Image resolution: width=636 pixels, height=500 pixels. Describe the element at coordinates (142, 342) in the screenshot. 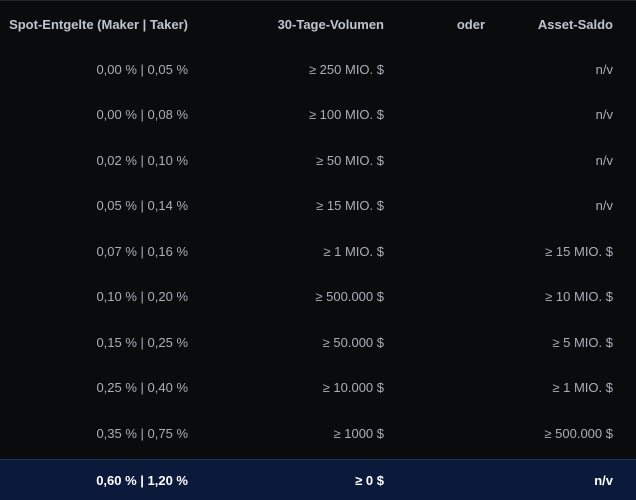

I see `fee-cell: 0,15 % | 0,25 %` at that location.